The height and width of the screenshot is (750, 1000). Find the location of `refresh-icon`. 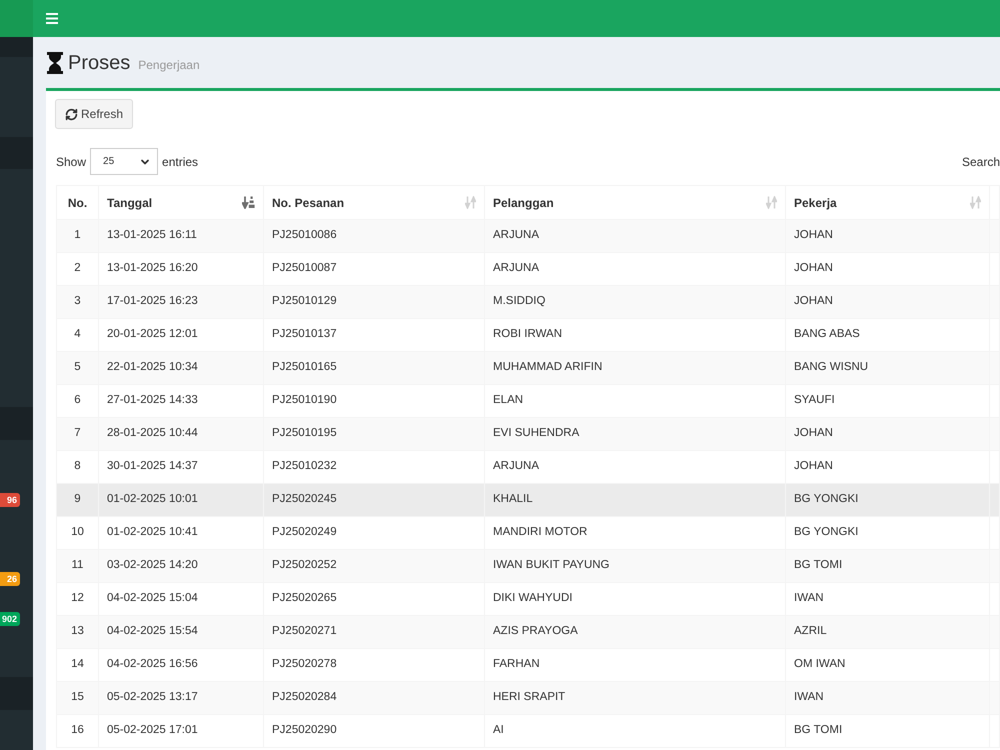

refresh-icon is located at coordinates (71, 114).